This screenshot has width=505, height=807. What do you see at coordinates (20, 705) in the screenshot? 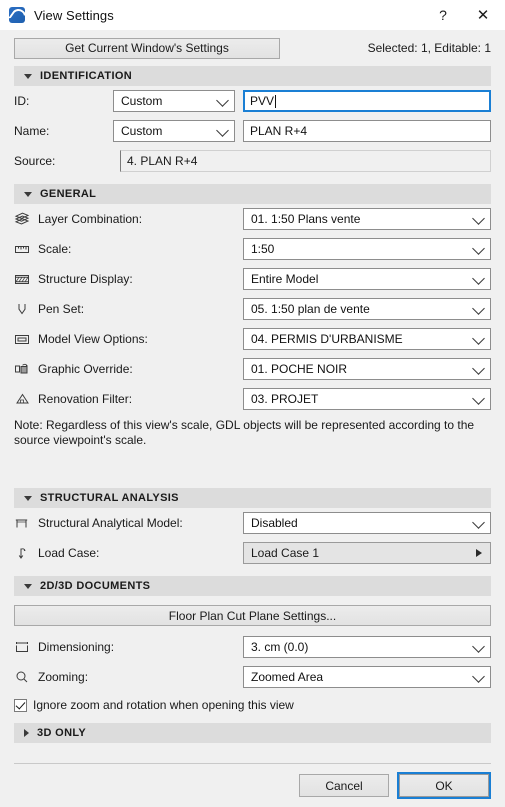
I see `ignore-zoom-checkbox` at bounding box center [20, 705].